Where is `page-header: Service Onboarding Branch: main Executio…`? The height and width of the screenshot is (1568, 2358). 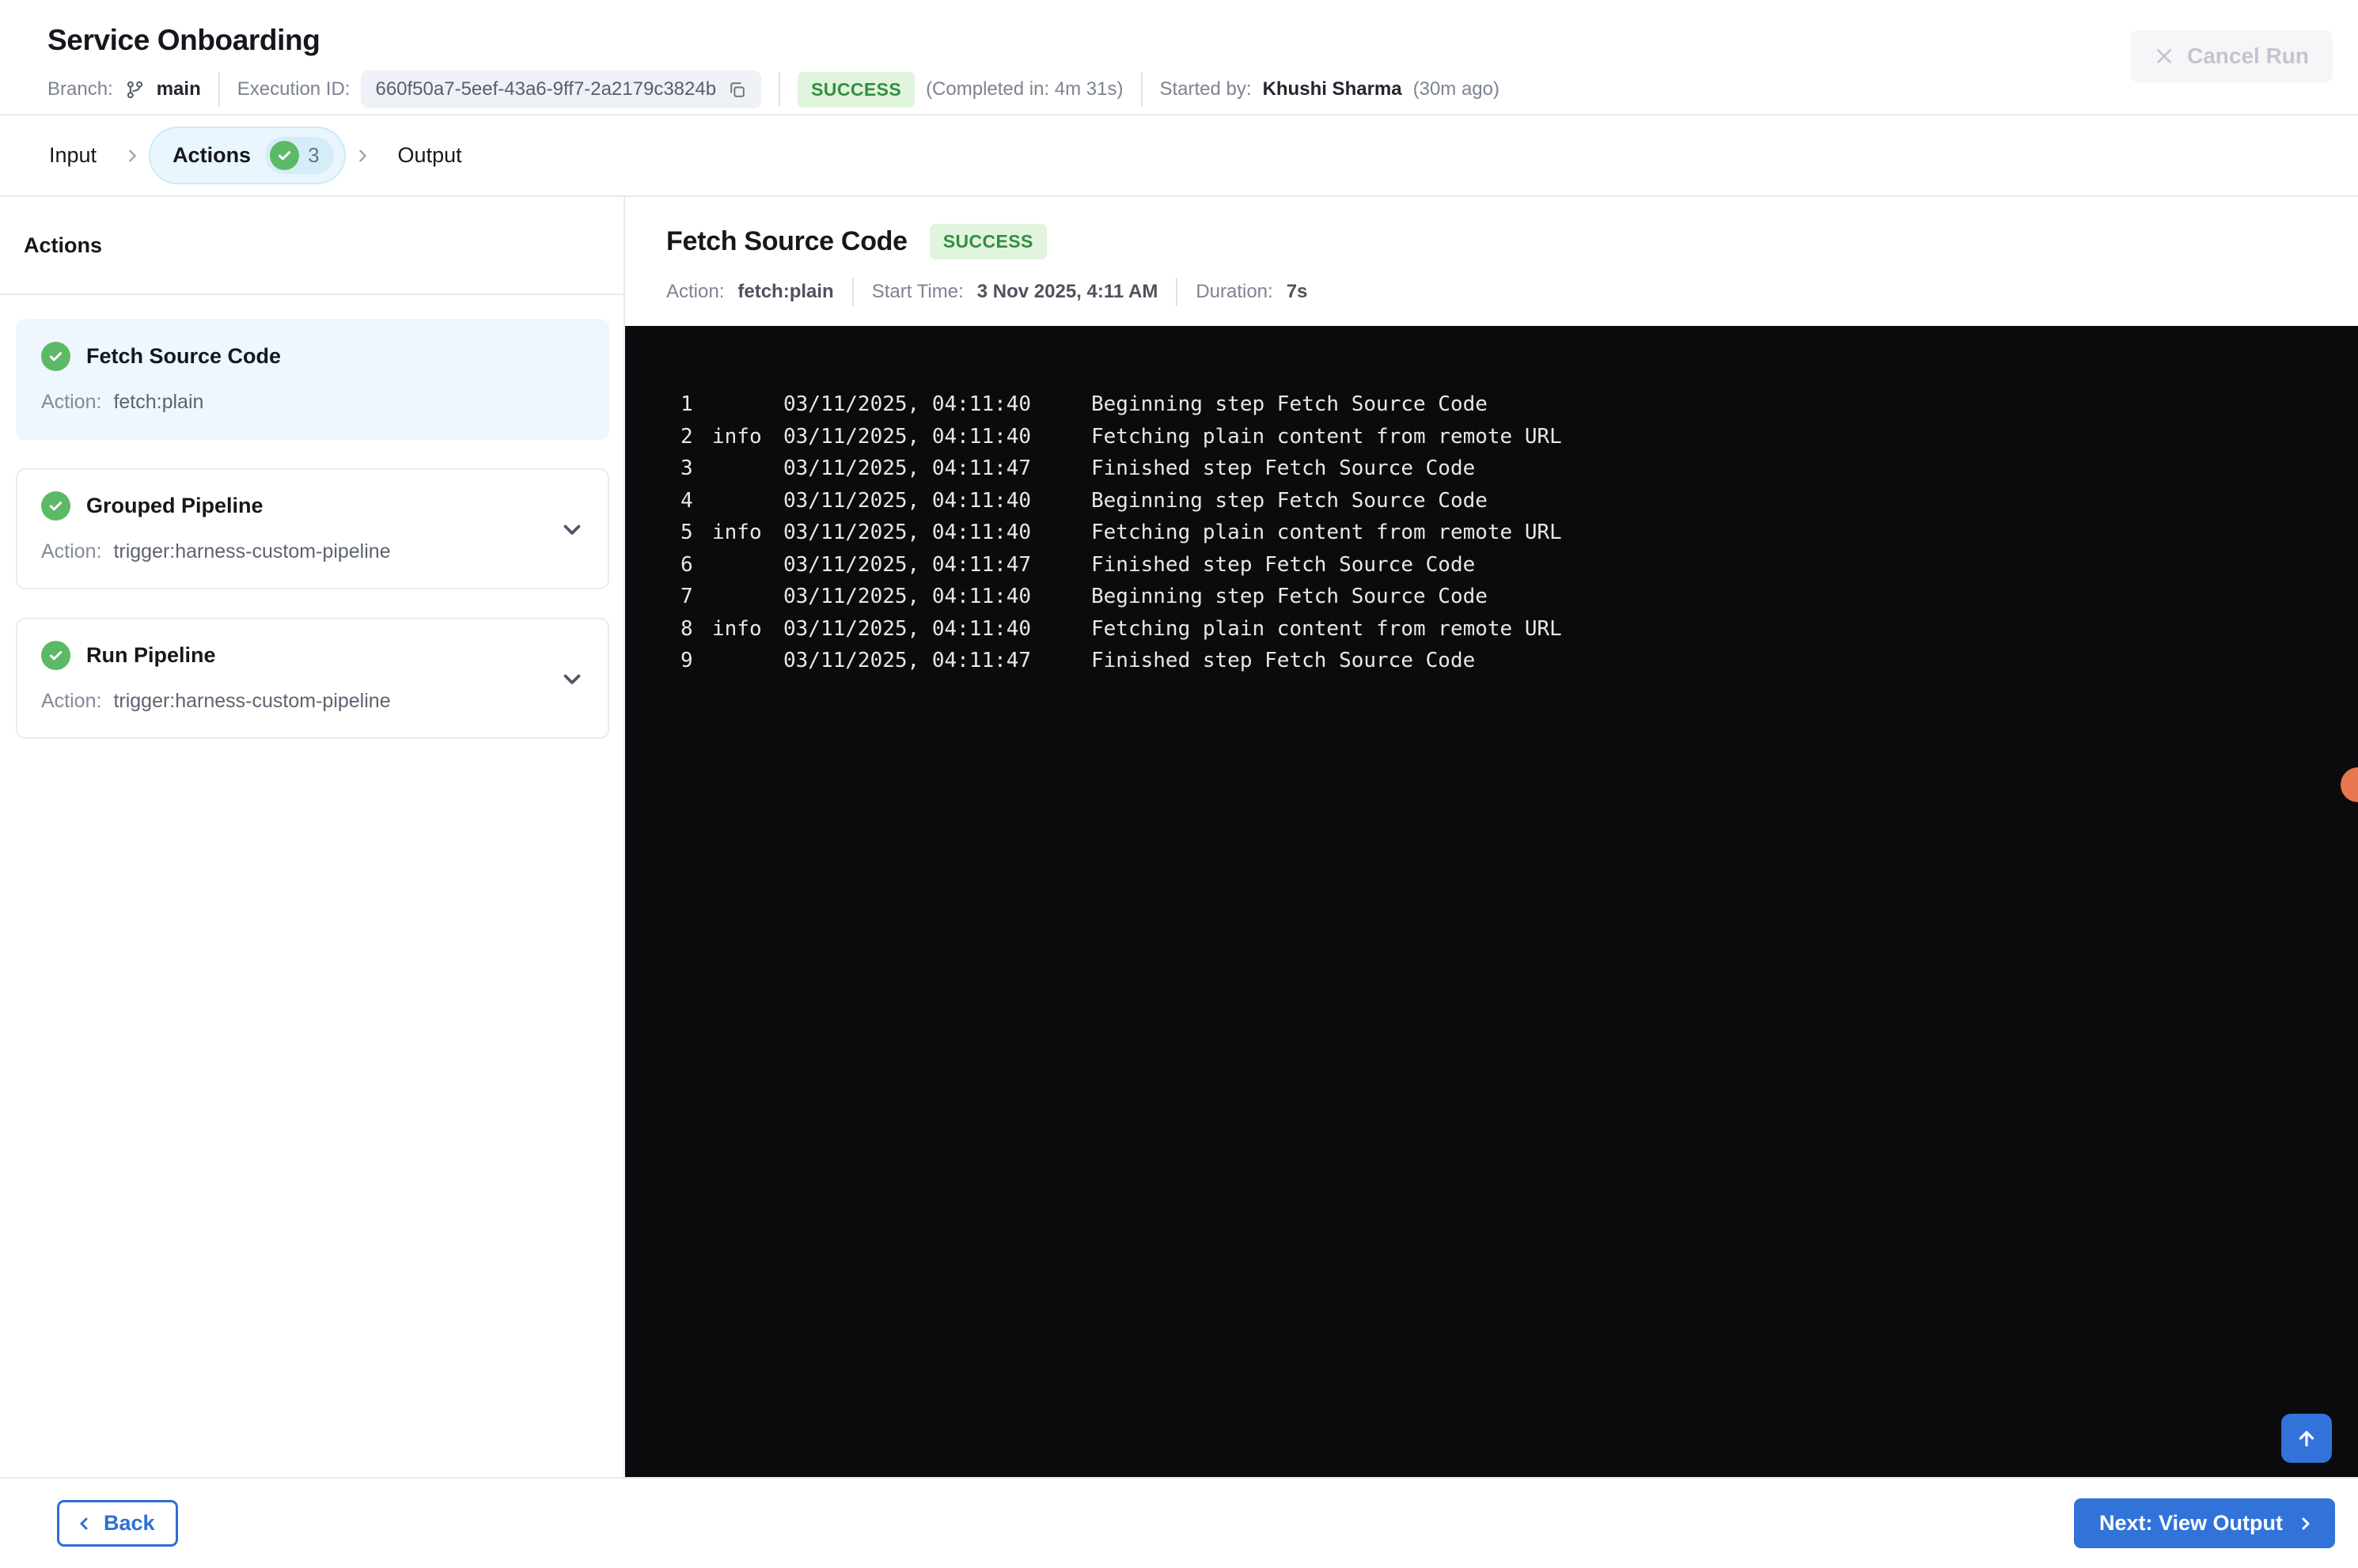 page-header: Service Onboarding Branch: main Executio… is located at coordinates (1179, 57).